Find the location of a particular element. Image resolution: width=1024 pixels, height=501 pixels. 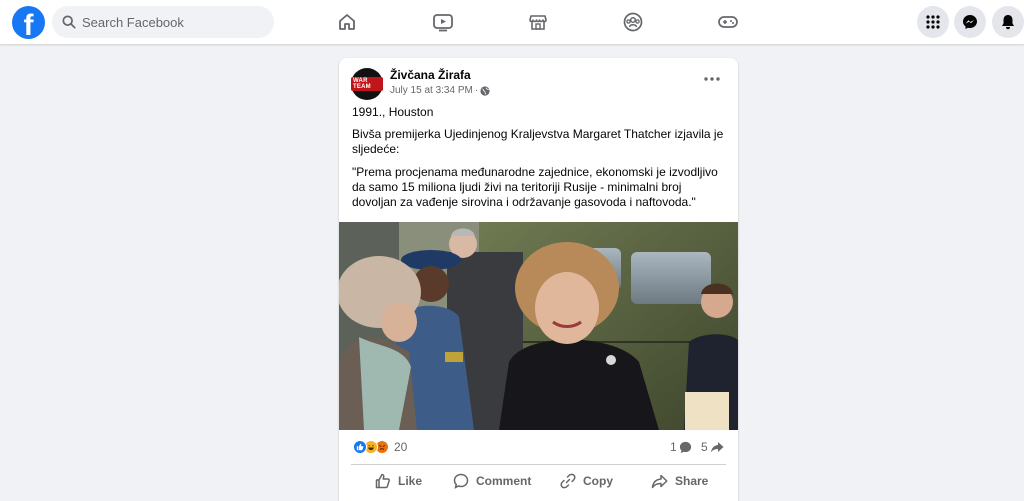

comment-count: 1 is located at coordinates (681, 447).